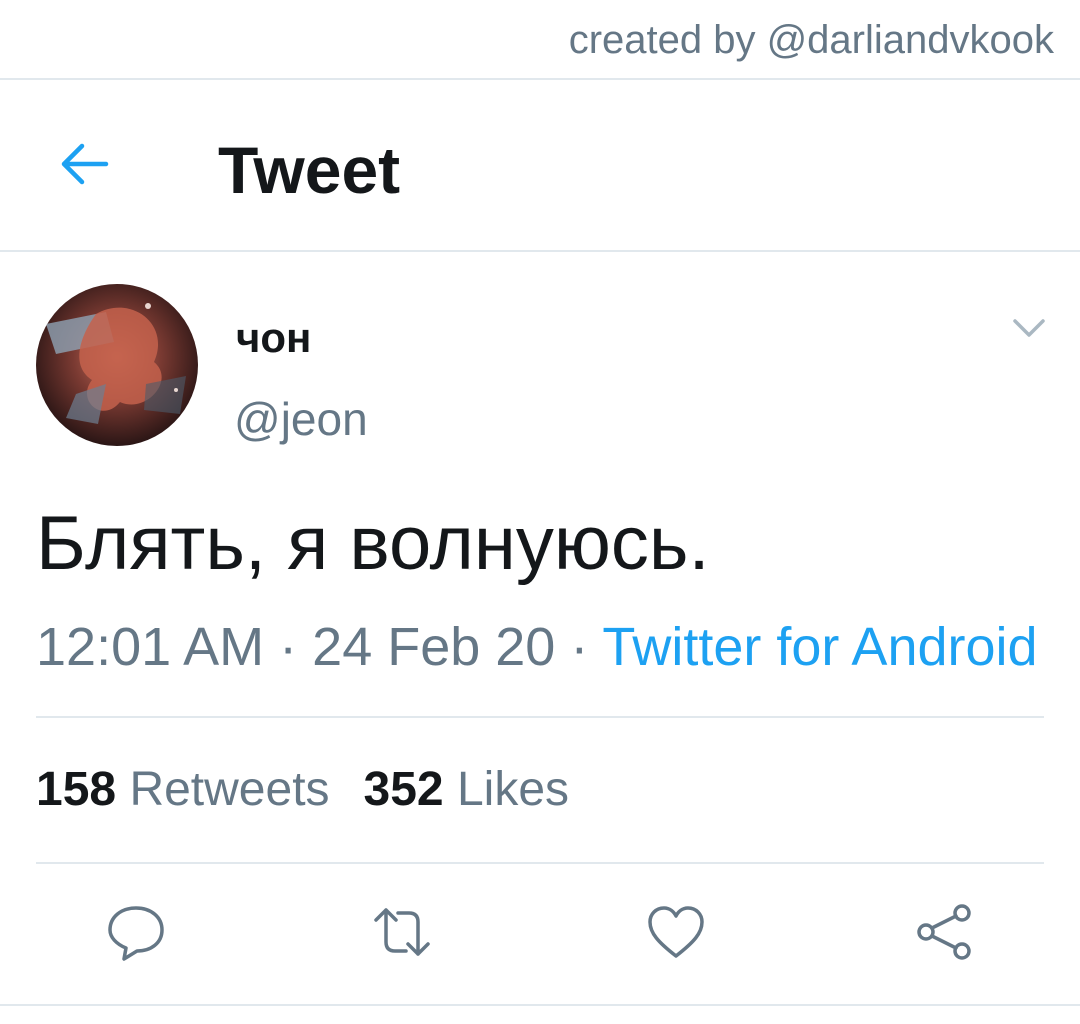 The image size is (1080, 1024). What do you see at coordinates (229, 789) in the screenshot?
I see `retweets-label: Retweets` at bounding box center [229, 789].